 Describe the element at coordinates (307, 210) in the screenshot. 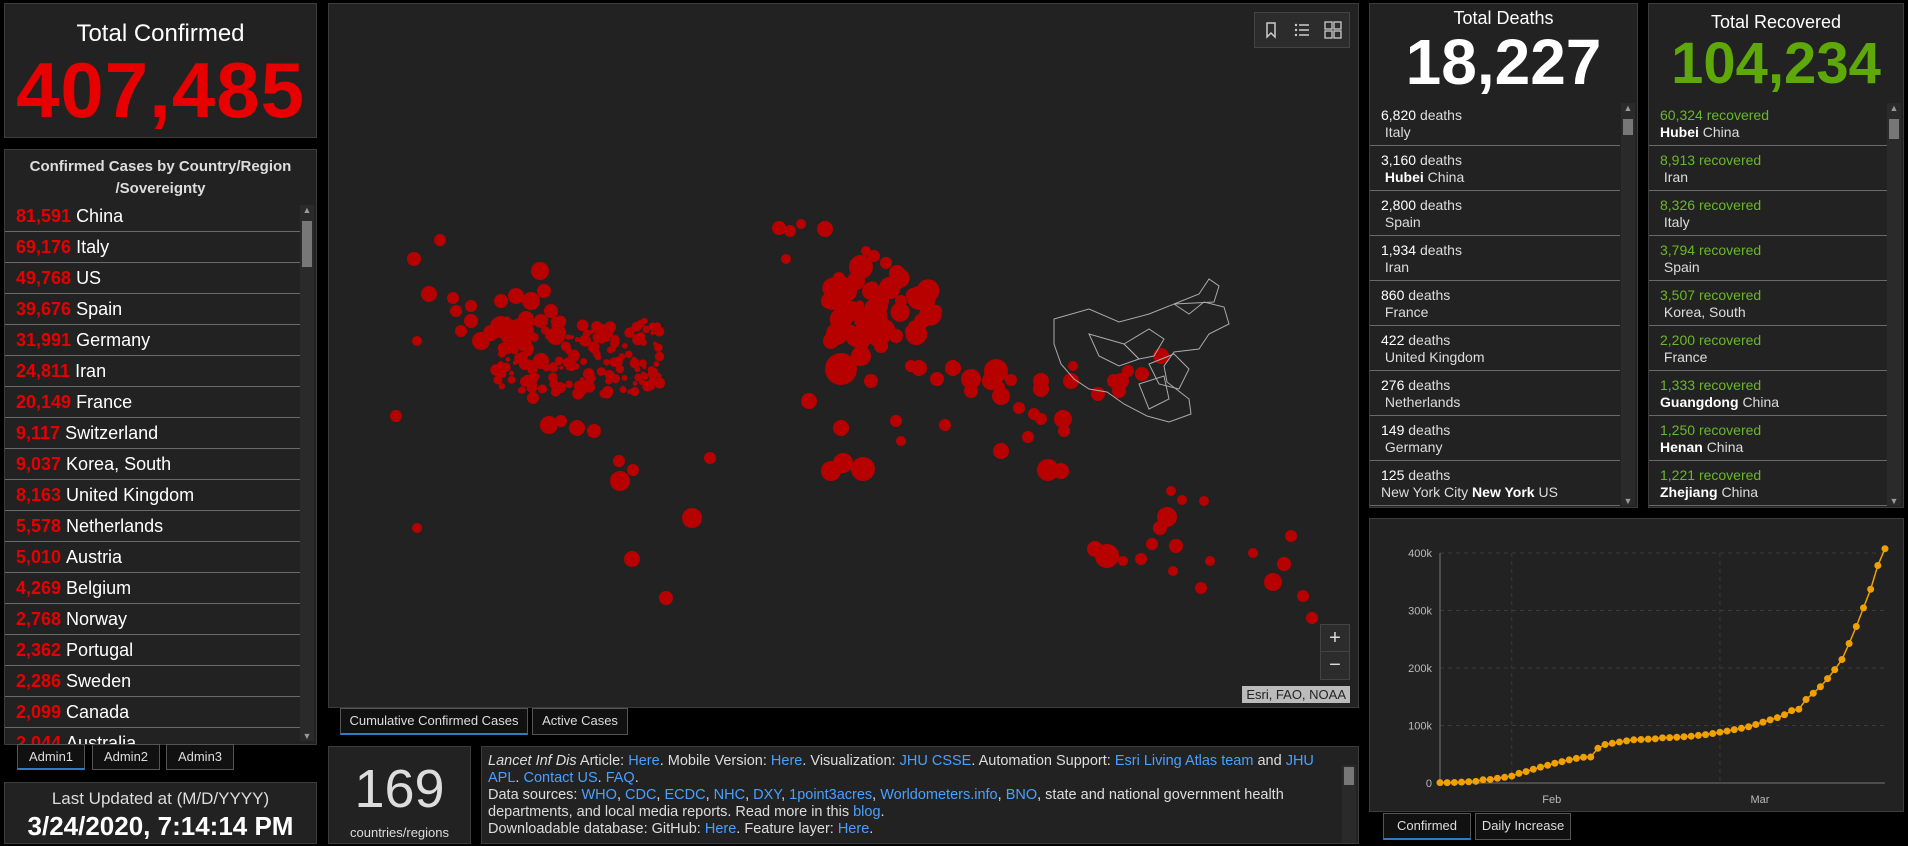

I see `scroll-up-icon: ▲` at that location.